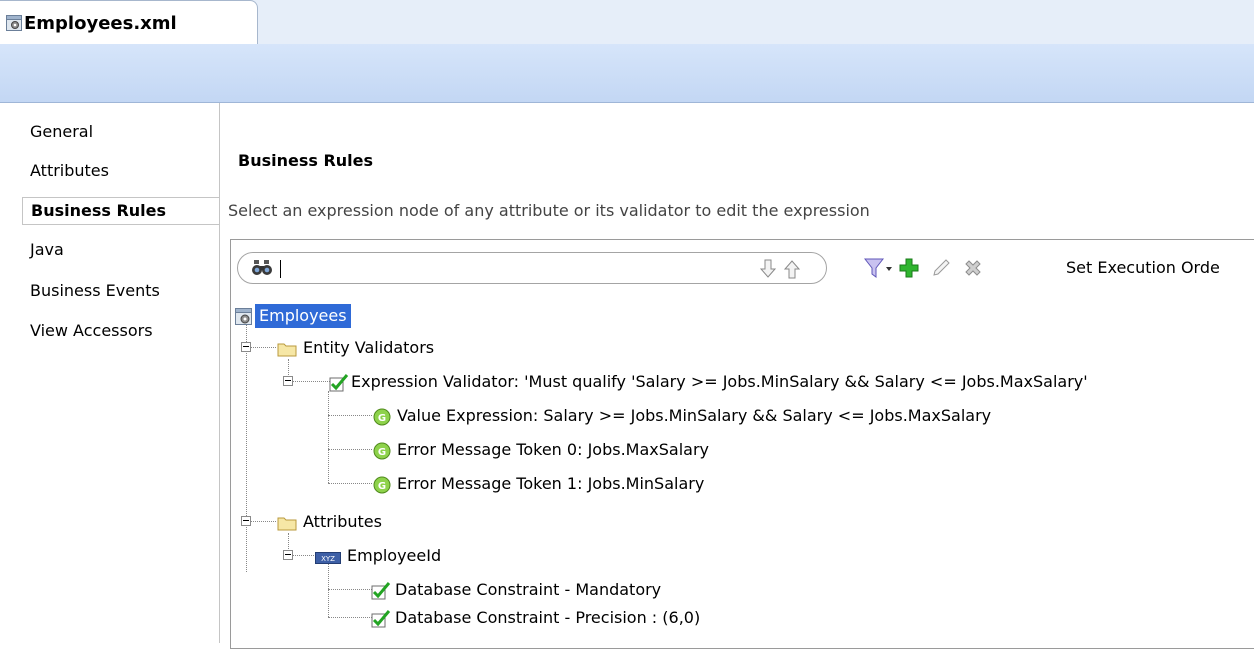 This screenshot has height=649, width=1254. I want to click on nav-item-general: General, so click(61, 132).